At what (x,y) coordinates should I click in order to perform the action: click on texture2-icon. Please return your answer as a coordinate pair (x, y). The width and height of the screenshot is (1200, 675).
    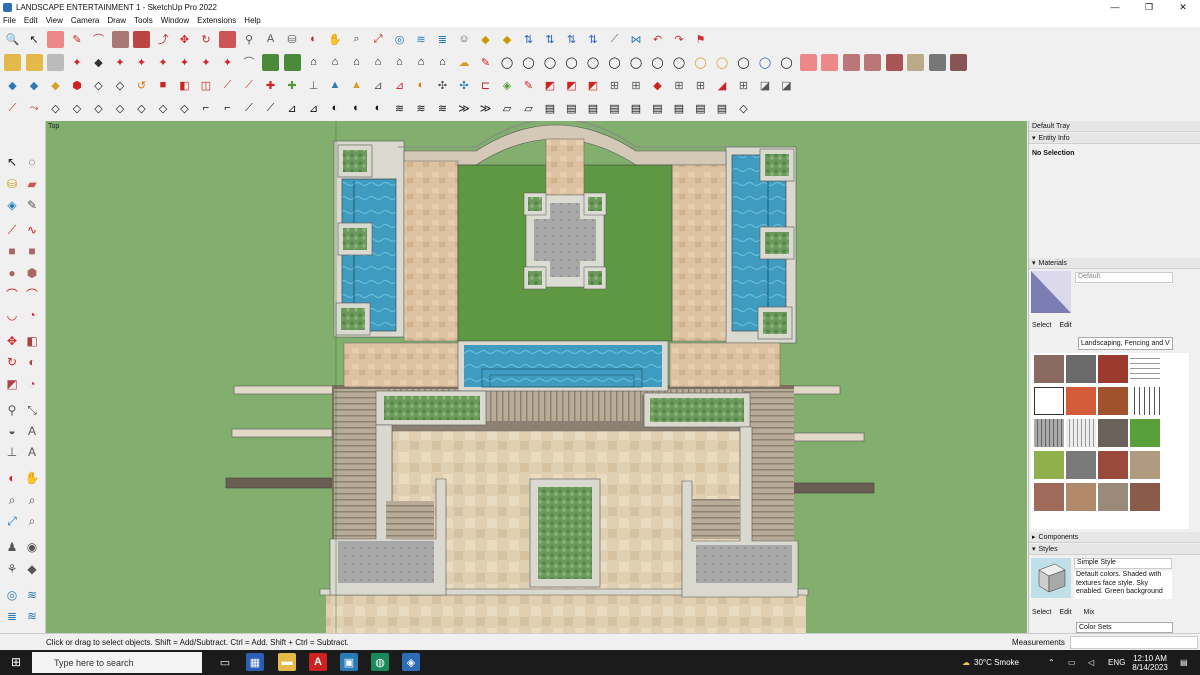
    Looking at the image, I should click on (872, 62).